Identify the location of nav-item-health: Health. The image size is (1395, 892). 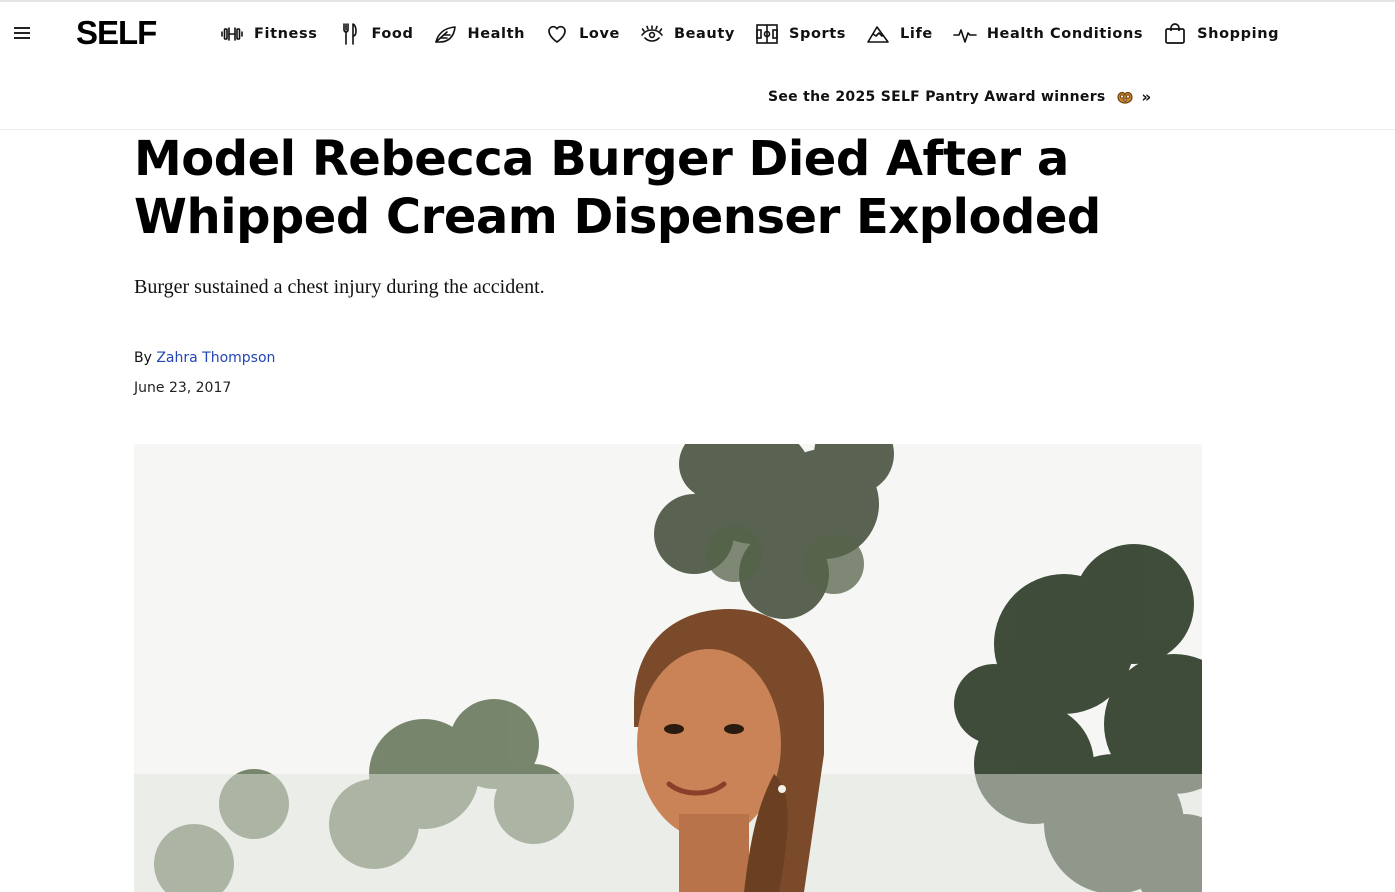
(479, 34).